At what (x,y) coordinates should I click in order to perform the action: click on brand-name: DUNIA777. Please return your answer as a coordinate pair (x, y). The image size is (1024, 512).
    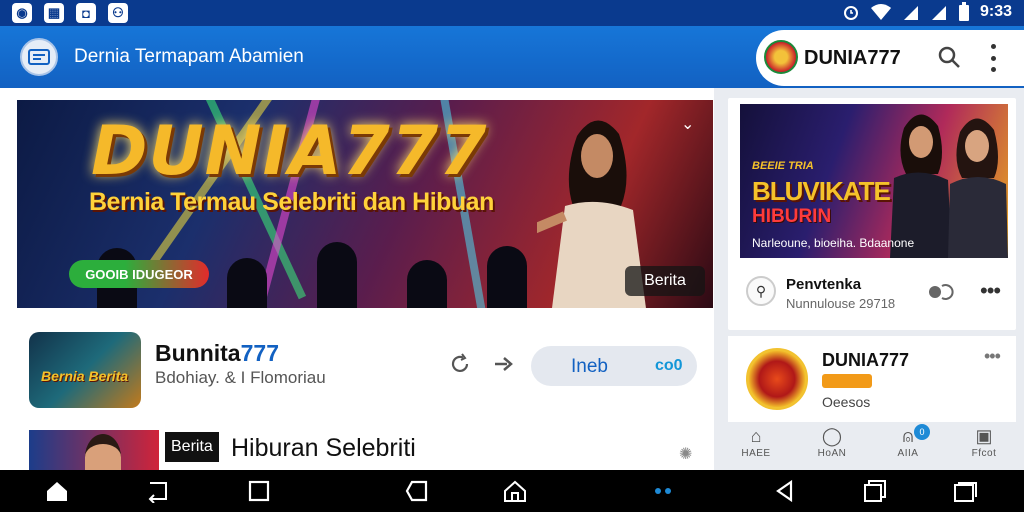
    Looking at the image, I should click on (852, 58).